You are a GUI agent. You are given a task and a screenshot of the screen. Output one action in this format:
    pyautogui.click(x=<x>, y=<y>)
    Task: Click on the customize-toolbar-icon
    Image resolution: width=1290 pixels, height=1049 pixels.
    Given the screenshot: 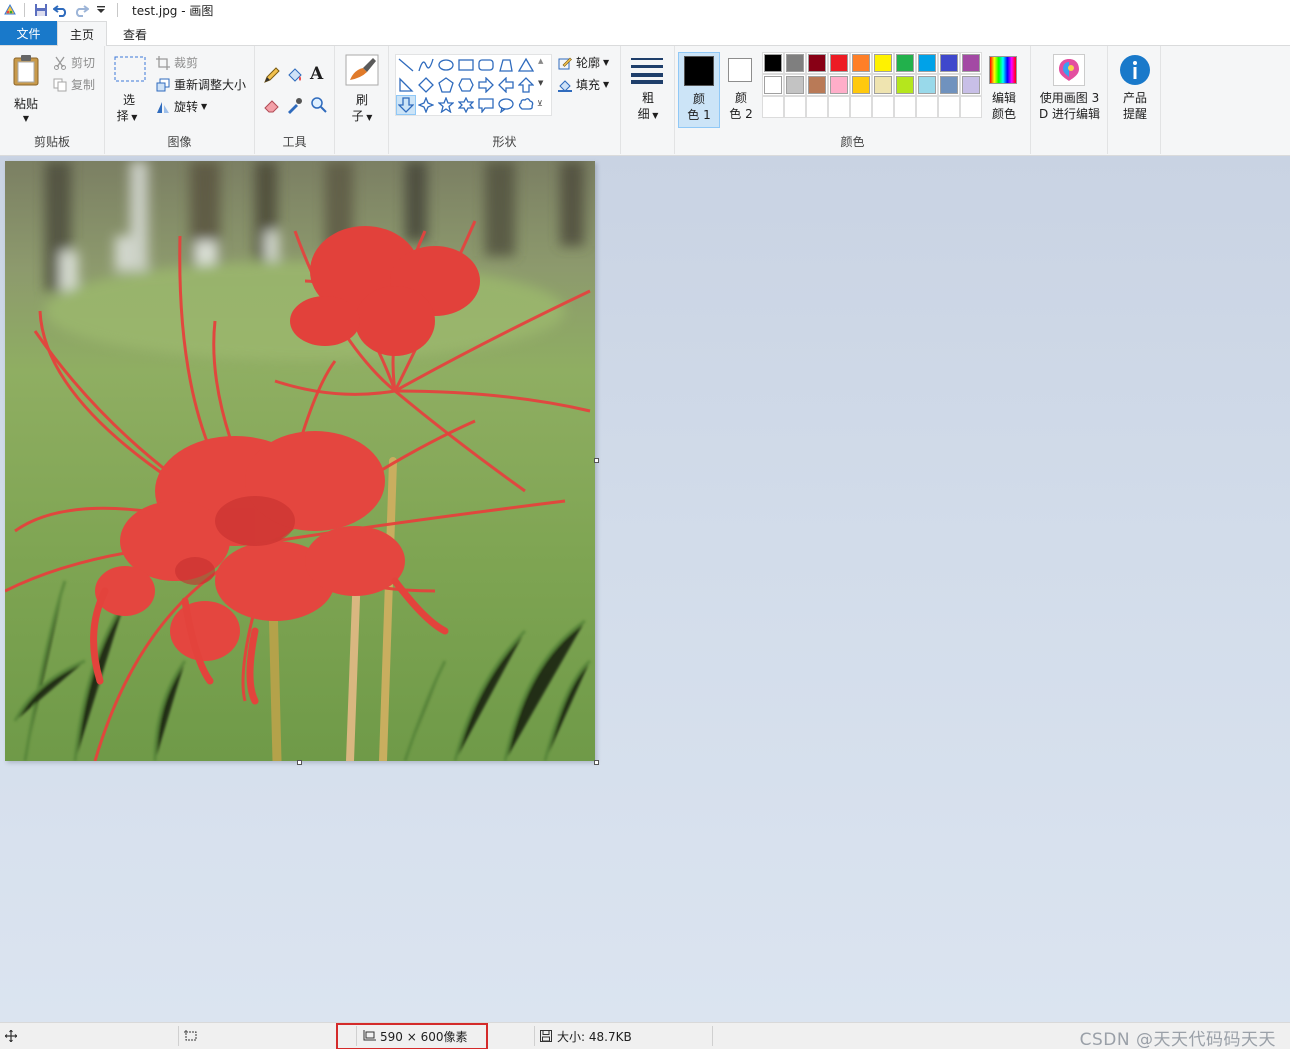 What is the action you would take?
    pyautogui.click(x=101, y=10)
    